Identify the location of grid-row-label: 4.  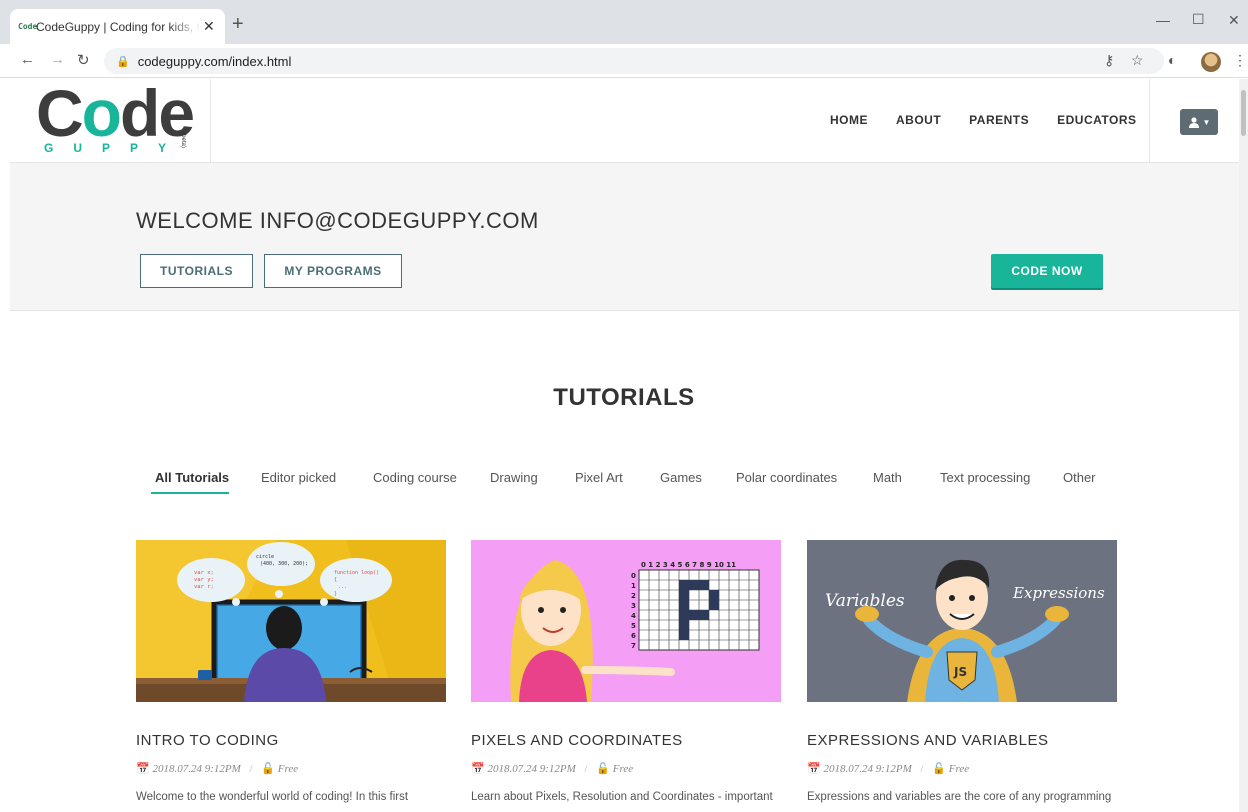
(633, 616).